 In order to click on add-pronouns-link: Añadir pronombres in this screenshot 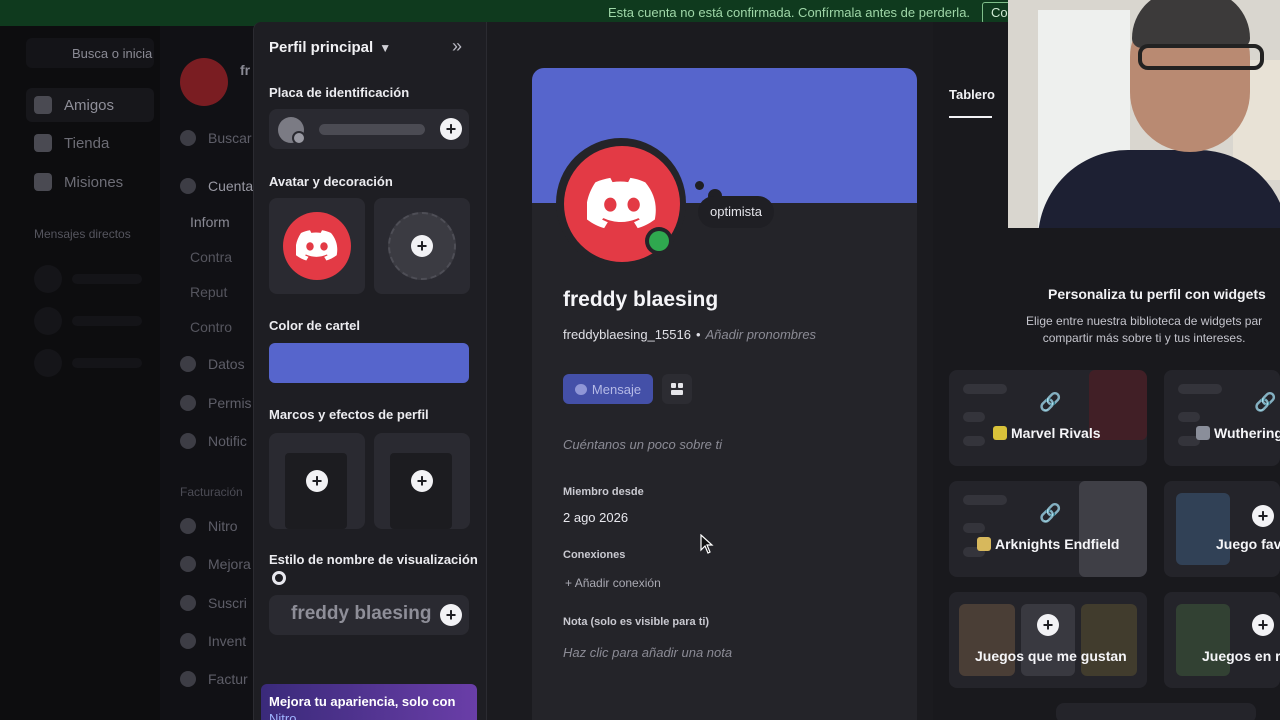, I will do `click(761, 334)`.